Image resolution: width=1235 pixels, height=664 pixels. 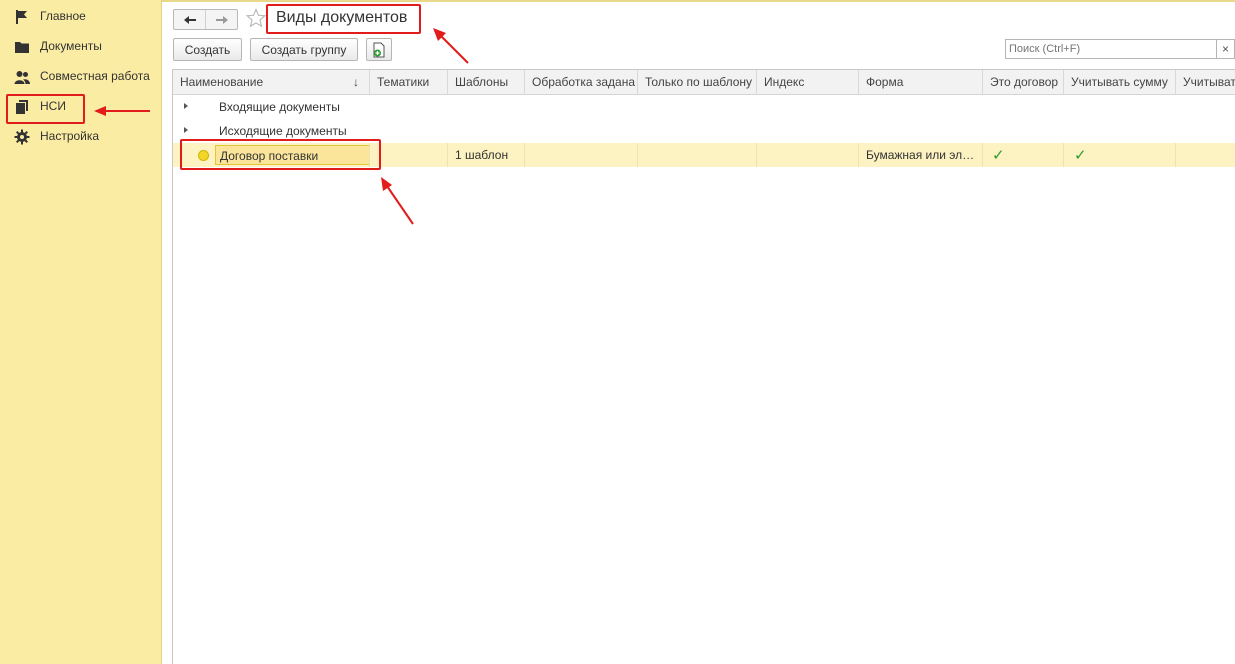 I want to click on row-index, so click(x=808, y=155).